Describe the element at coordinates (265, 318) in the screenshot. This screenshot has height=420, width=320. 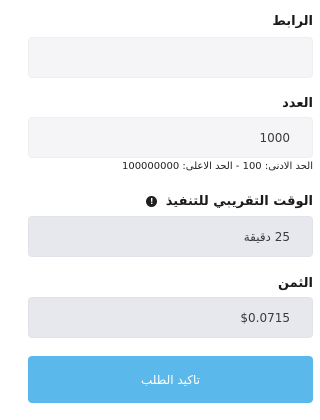
I see `price-value: $0.0715` at that location.